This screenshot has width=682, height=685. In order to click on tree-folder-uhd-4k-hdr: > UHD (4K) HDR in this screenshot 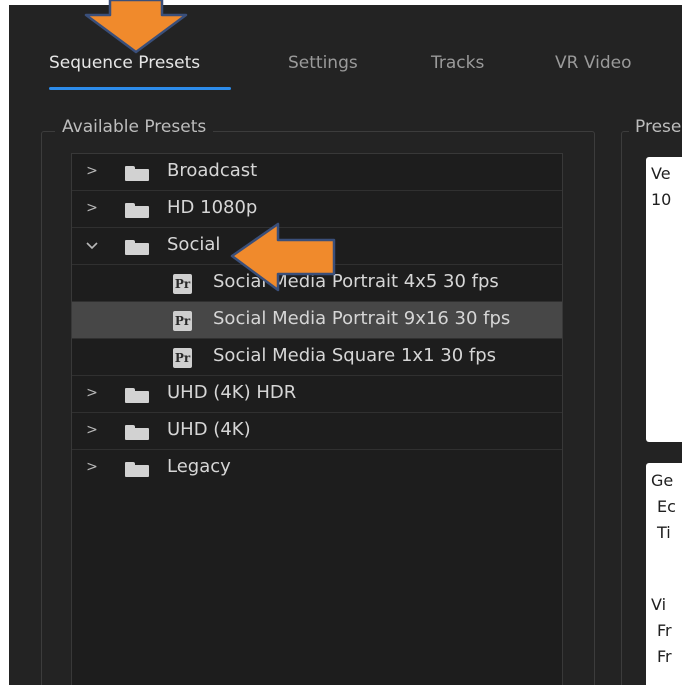, I will do `click(317, 394)`.